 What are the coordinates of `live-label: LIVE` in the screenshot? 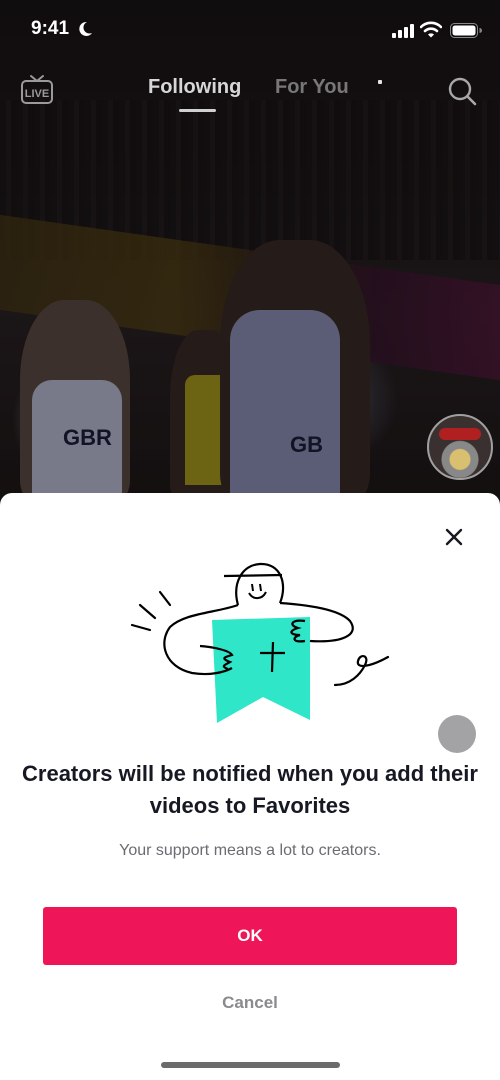 It's located at (37, 94).